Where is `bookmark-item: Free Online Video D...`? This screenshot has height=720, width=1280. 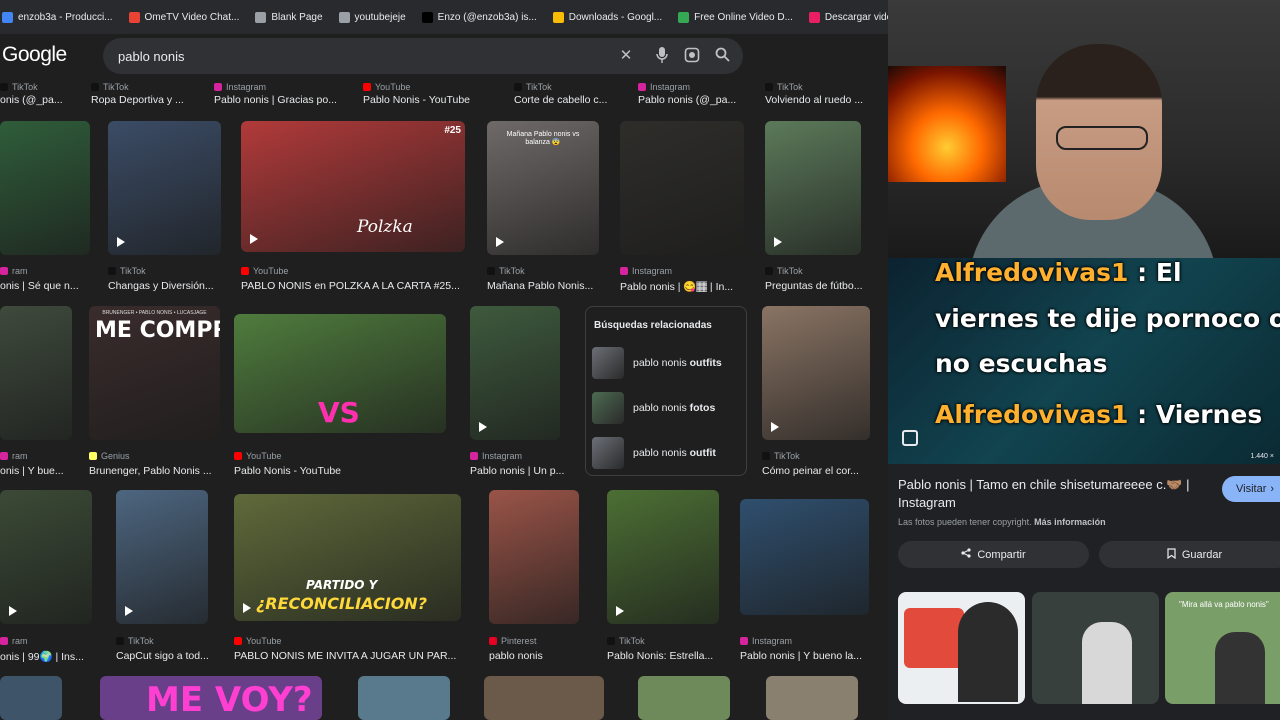 bookmark-item: Free Online Video D... is located at coordinates (735, 17).